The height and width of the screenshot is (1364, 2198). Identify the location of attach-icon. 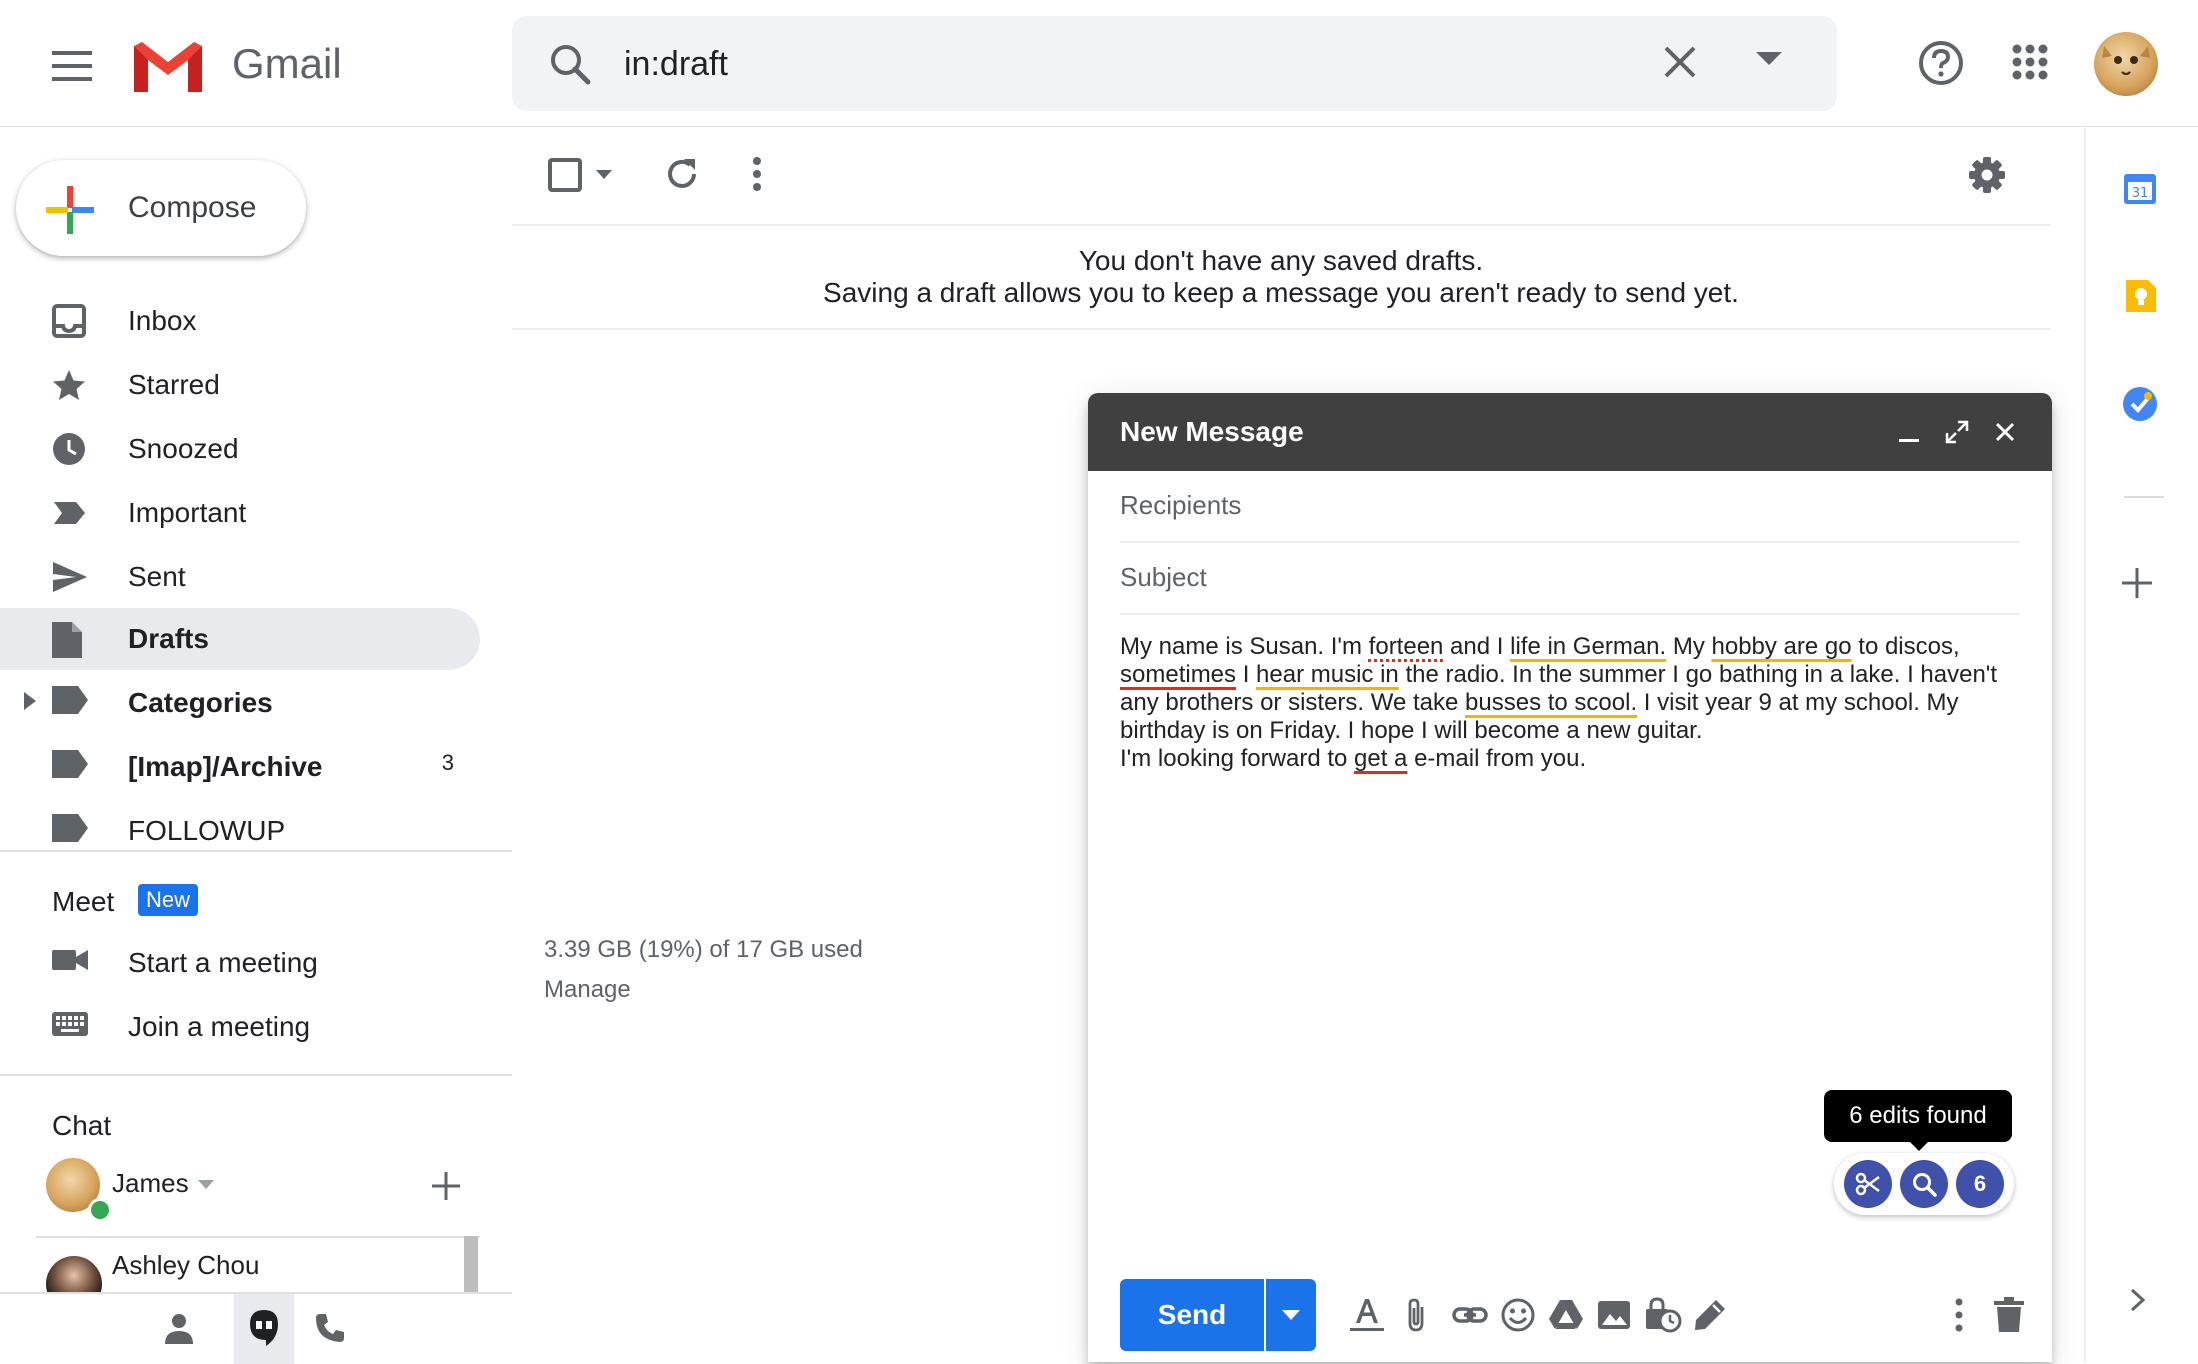
(1416, 1315).